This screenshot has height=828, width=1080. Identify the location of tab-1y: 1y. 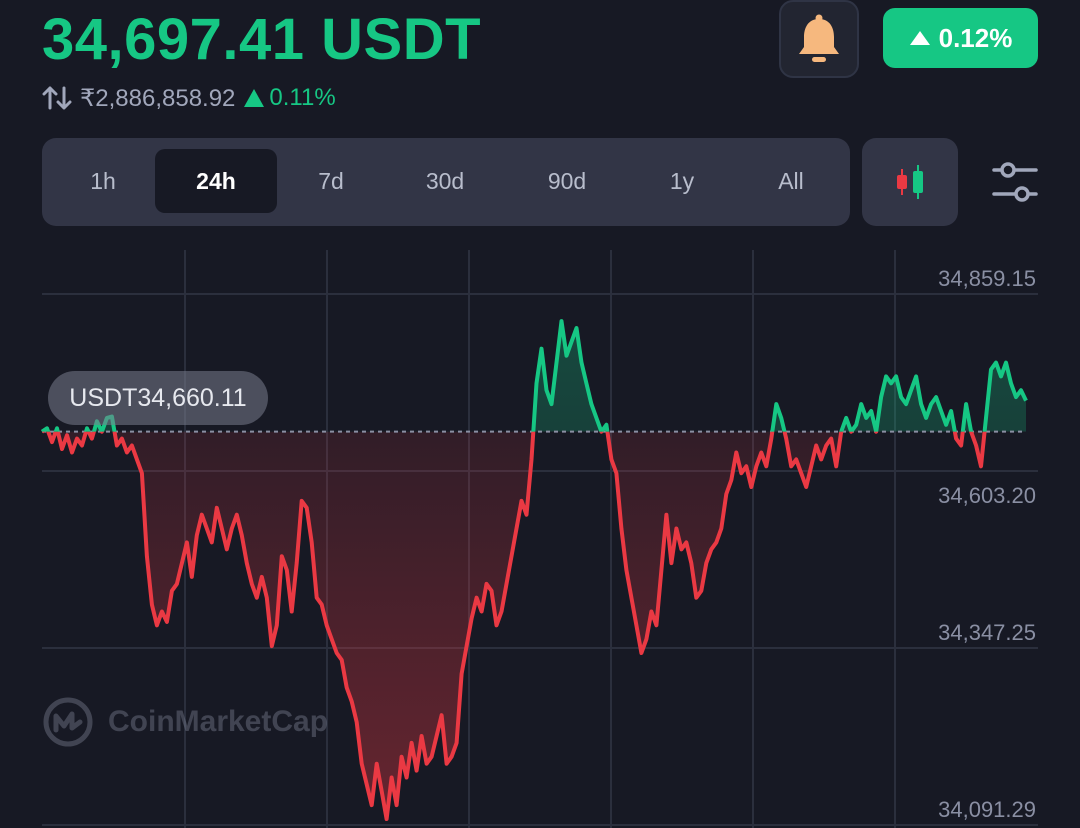
(682, 181).